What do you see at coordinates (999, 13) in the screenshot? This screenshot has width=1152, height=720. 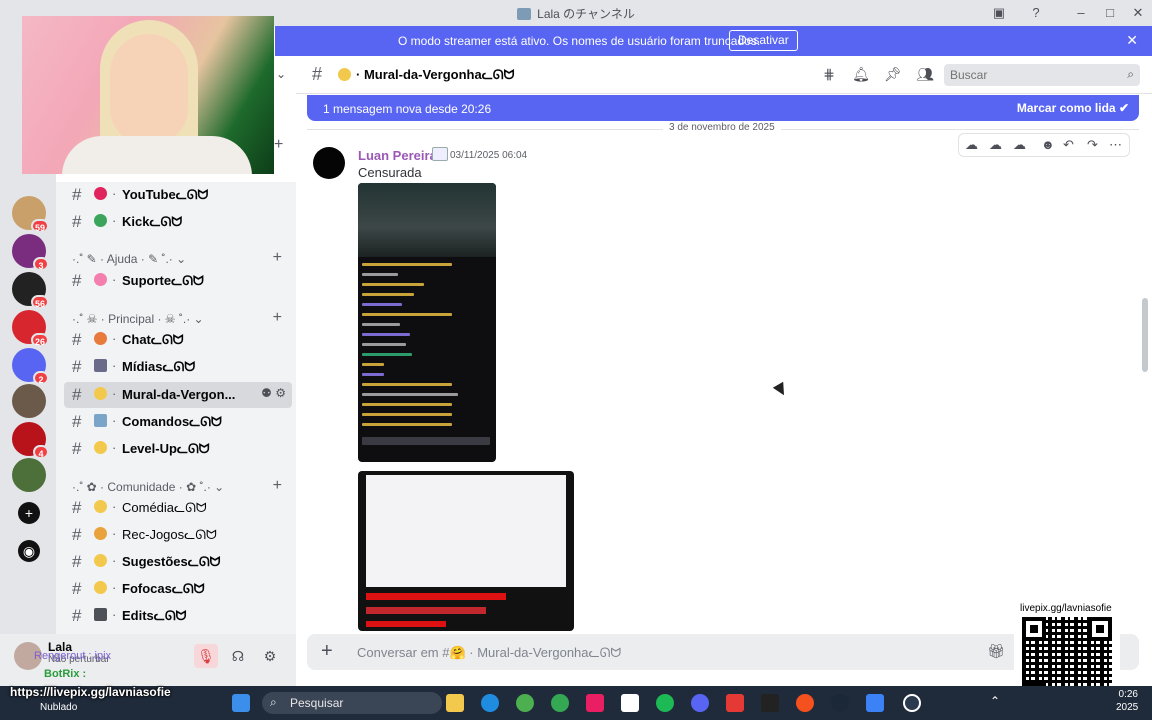 I see `inbox-icon: ▣` at bounding box center [999, 13].